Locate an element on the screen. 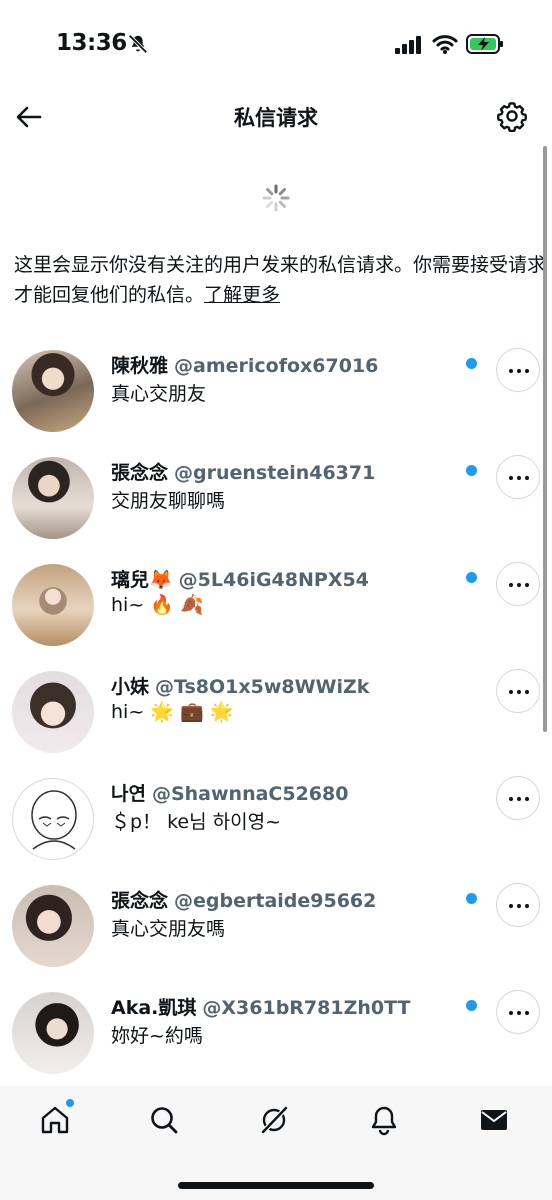 The image size is (552, 1200). home-icon is located at coordinates (55, 1120).